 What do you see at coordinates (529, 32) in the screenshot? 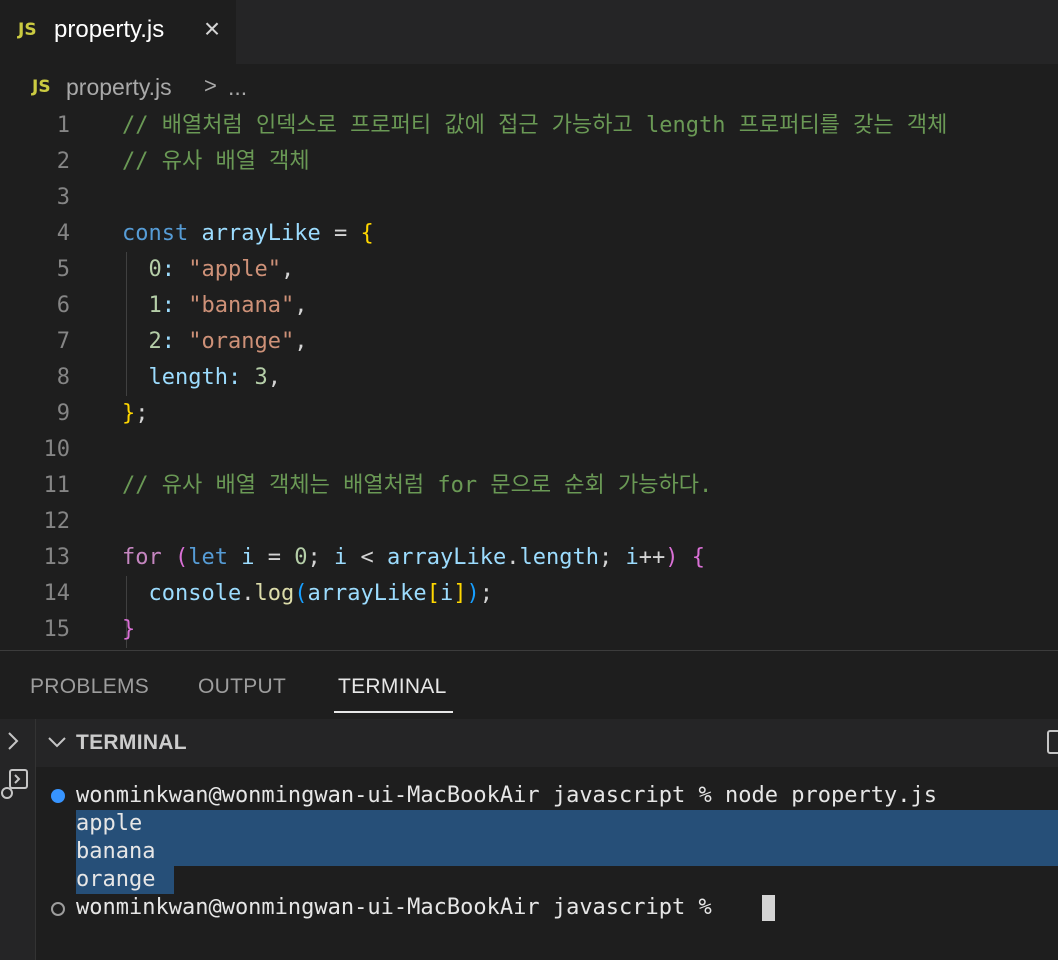
I see `editor-tab-bar: JS property.js ×` at bounding box center [529, 32].